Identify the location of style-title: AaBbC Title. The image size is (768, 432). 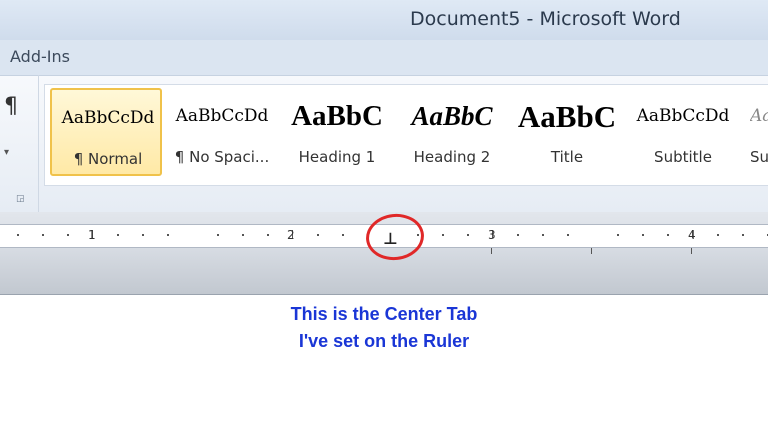
(567, 132).